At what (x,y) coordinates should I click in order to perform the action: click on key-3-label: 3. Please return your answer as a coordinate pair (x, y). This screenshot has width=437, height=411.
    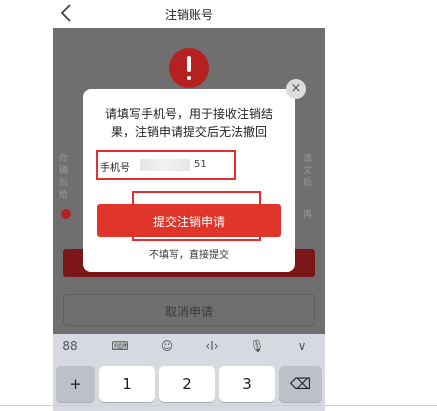
    Looking at the image, I should click on (247, 384).